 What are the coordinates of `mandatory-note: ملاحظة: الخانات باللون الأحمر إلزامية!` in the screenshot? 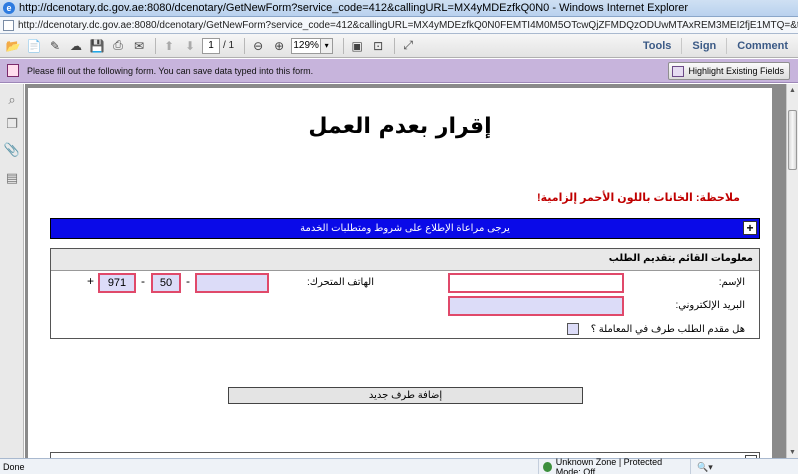 It's located at (638, 198).